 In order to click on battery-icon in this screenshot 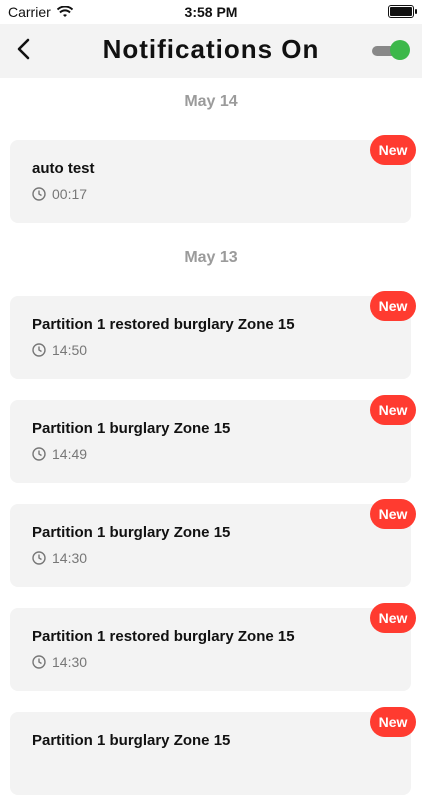, I will do `click(402, 11)`.